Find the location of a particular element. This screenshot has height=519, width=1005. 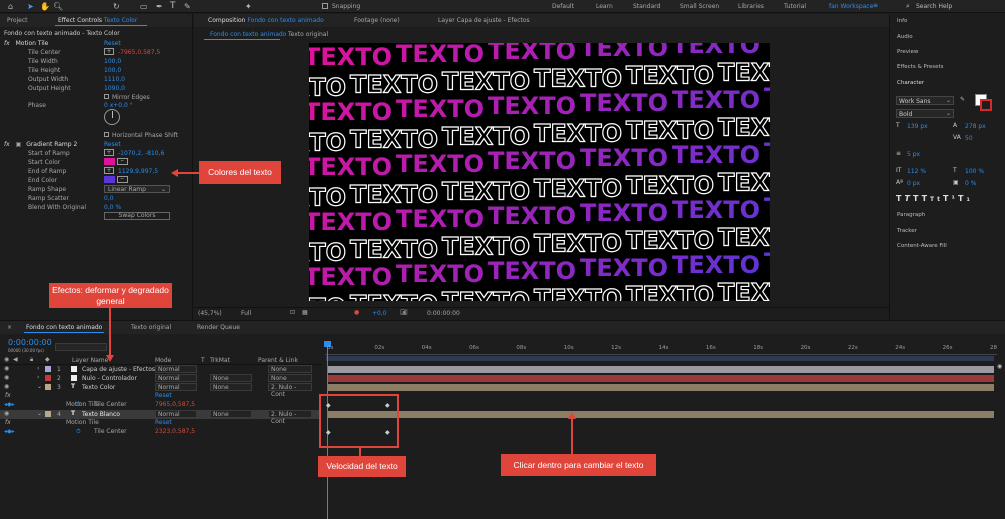

workspace-default: Default is located at coordinates (563, 6).